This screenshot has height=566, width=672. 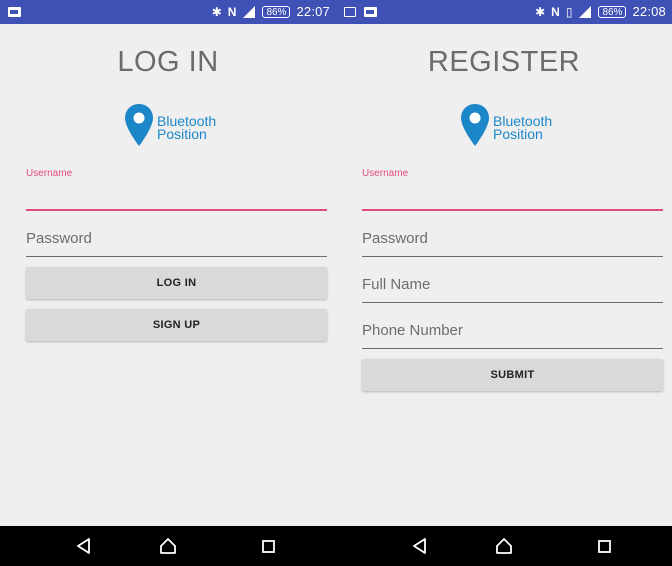 I want to click on fullname-underline, so click(x=512, y=302).